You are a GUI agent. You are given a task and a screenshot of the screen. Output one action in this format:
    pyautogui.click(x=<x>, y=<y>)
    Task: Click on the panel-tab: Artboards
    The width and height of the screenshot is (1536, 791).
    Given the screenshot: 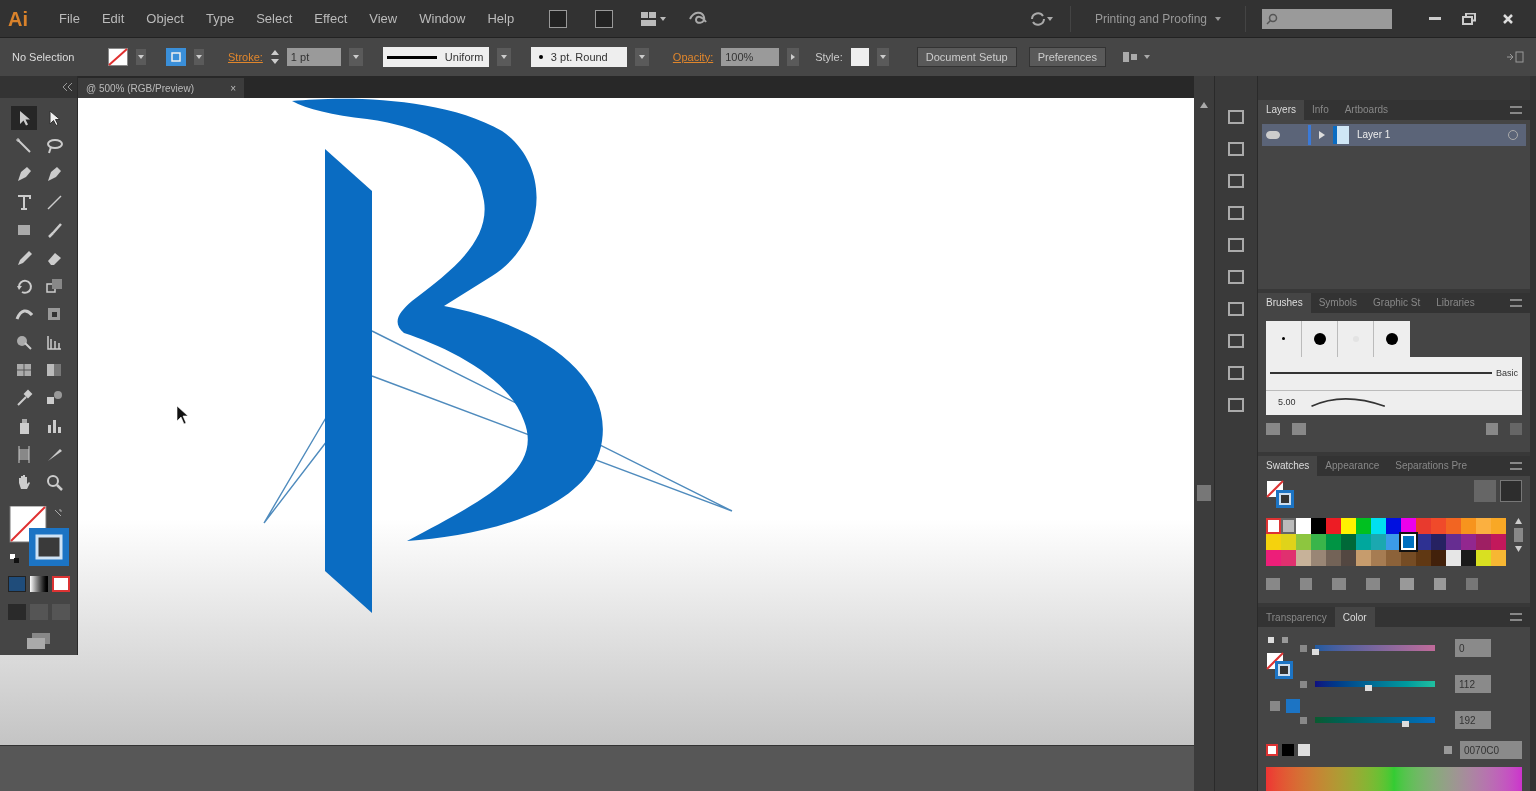 What is the action you would take?
    pyautogui.click(x=1366, y=109)
    